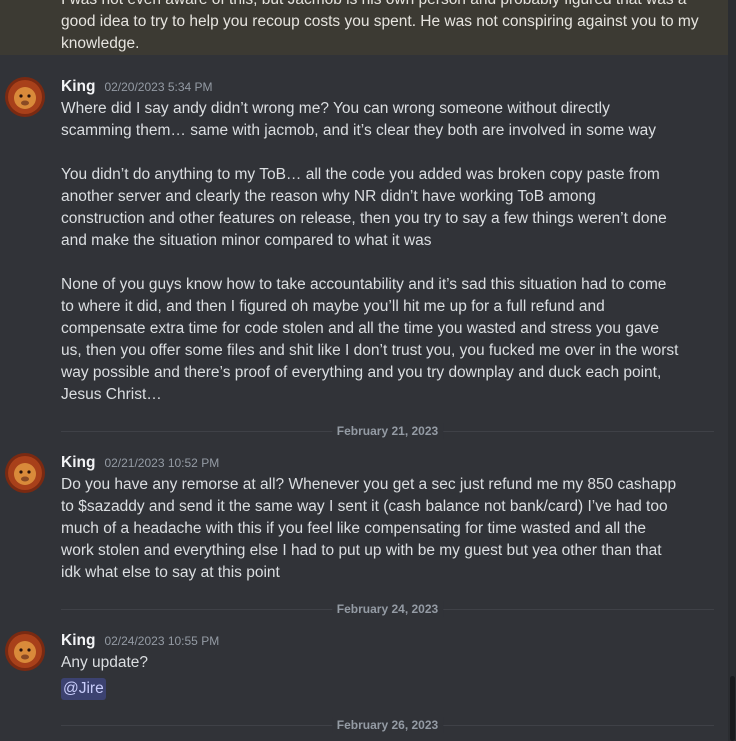 The image size is (736, 741). I want to click on timestamp: 02/21/2023 10:52 PM, so click(162, 463).